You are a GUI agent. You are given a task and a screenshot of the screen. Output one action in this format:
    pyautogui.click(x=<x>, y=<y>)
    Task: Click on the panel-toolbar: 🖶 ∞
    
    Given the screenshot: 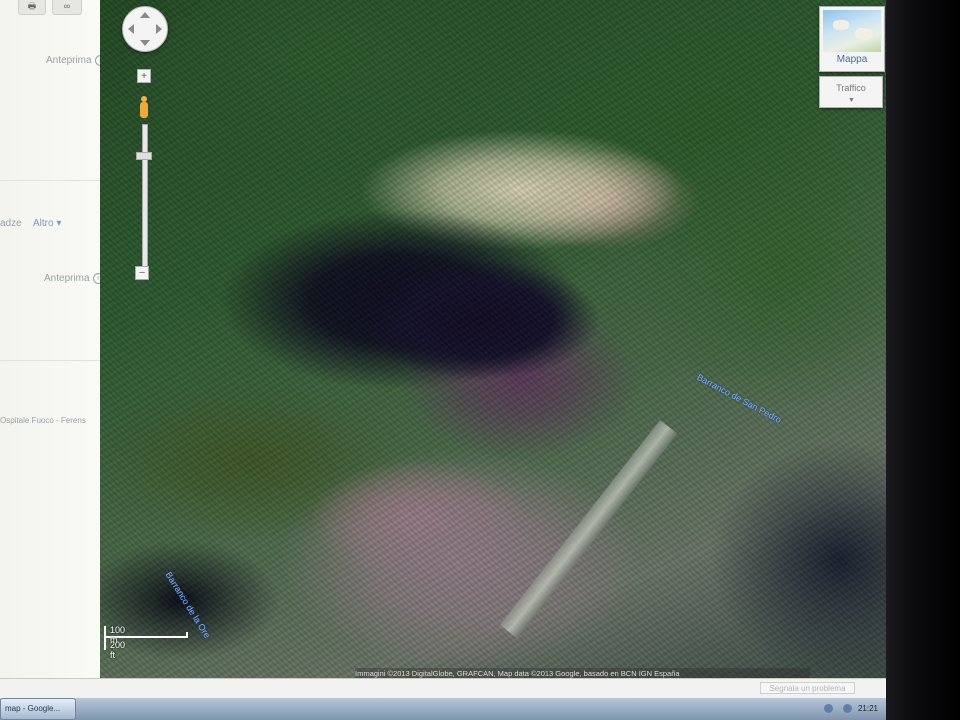 What is the action you would take?
    pyautogui.click(x=53, y=7)
    